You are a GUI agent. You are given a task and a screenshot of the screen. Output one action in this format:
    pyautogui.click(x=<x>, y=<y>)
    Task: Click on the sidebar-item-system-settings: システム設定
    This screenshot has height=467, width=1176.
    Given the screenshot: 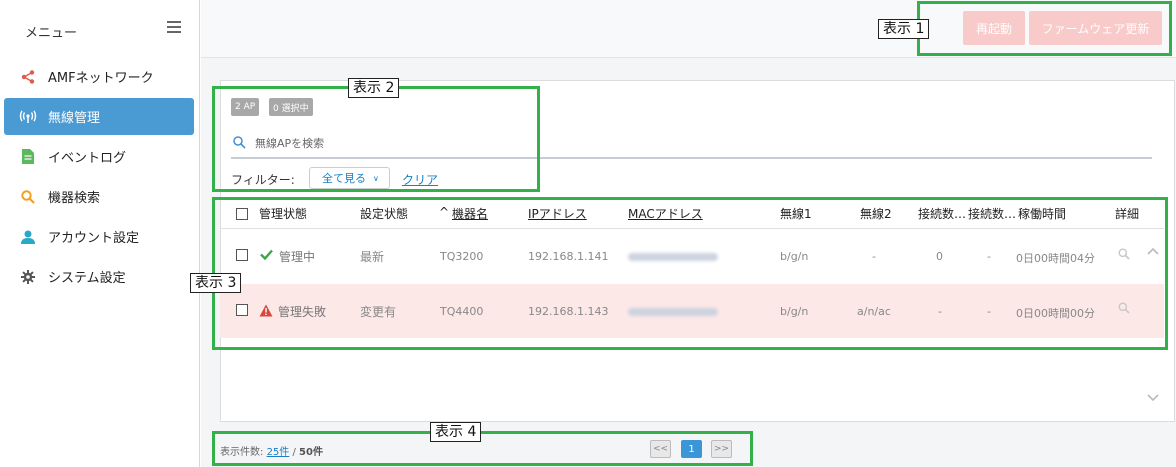 What is the action you would take?
    pyautogui.click(x=99, y=276)
    